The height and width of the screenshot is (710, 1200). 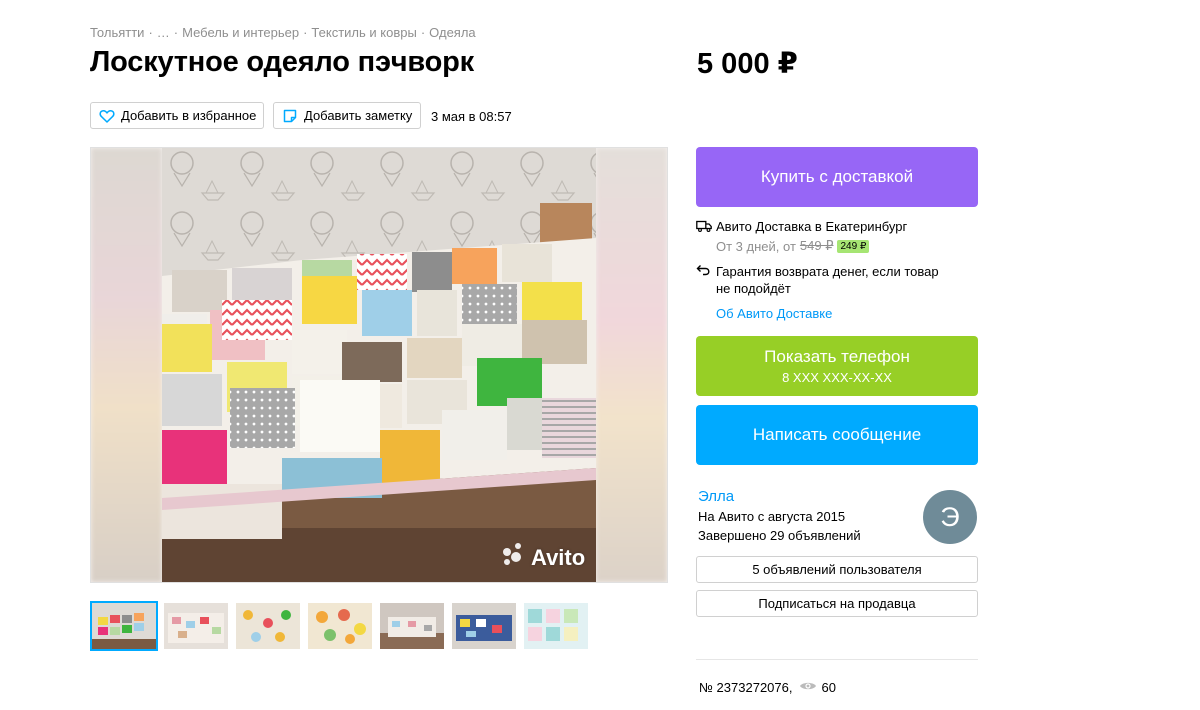 I want to click on gallery-blur-right, so click(x=631, y=365).